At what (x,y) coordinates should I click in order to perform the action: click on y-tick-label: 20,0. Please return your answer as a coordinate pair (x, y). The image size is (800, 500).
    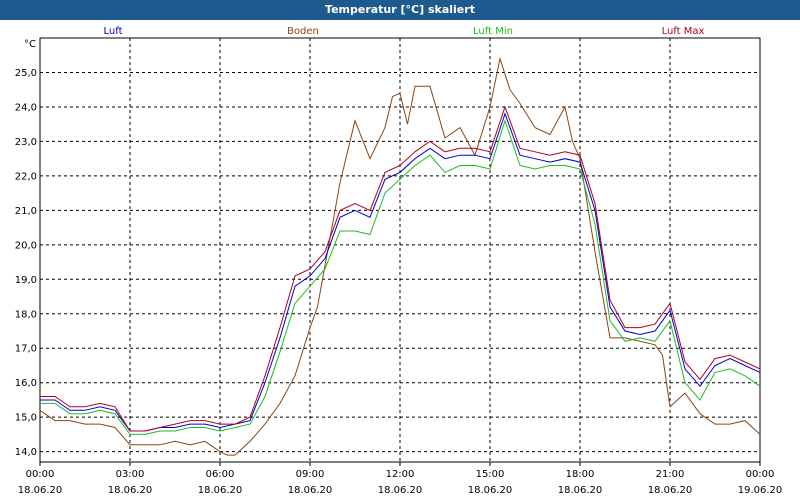
    Looking at the image, I should click on (26, 245).